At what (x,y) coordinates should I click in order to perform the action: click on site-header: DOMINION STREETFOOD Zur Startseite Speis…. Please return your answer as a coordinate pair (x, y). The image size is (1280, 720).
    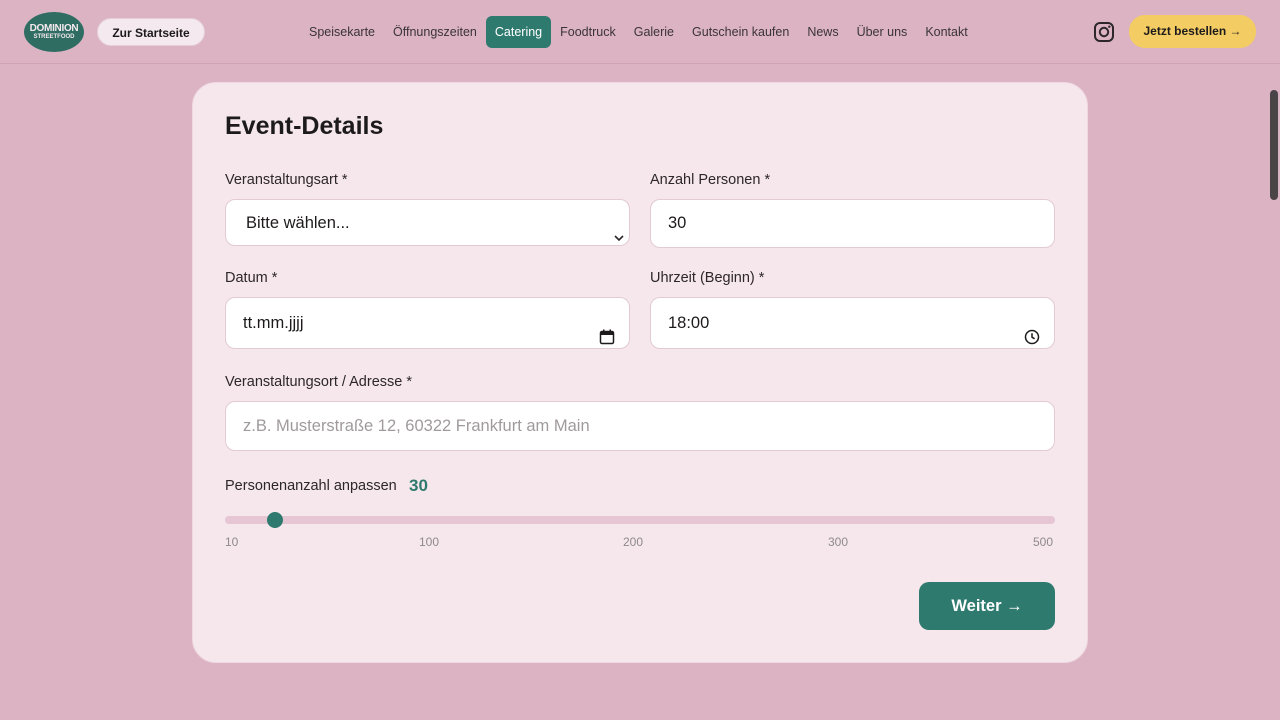
    Looking at the image, I should click on (640, 32).